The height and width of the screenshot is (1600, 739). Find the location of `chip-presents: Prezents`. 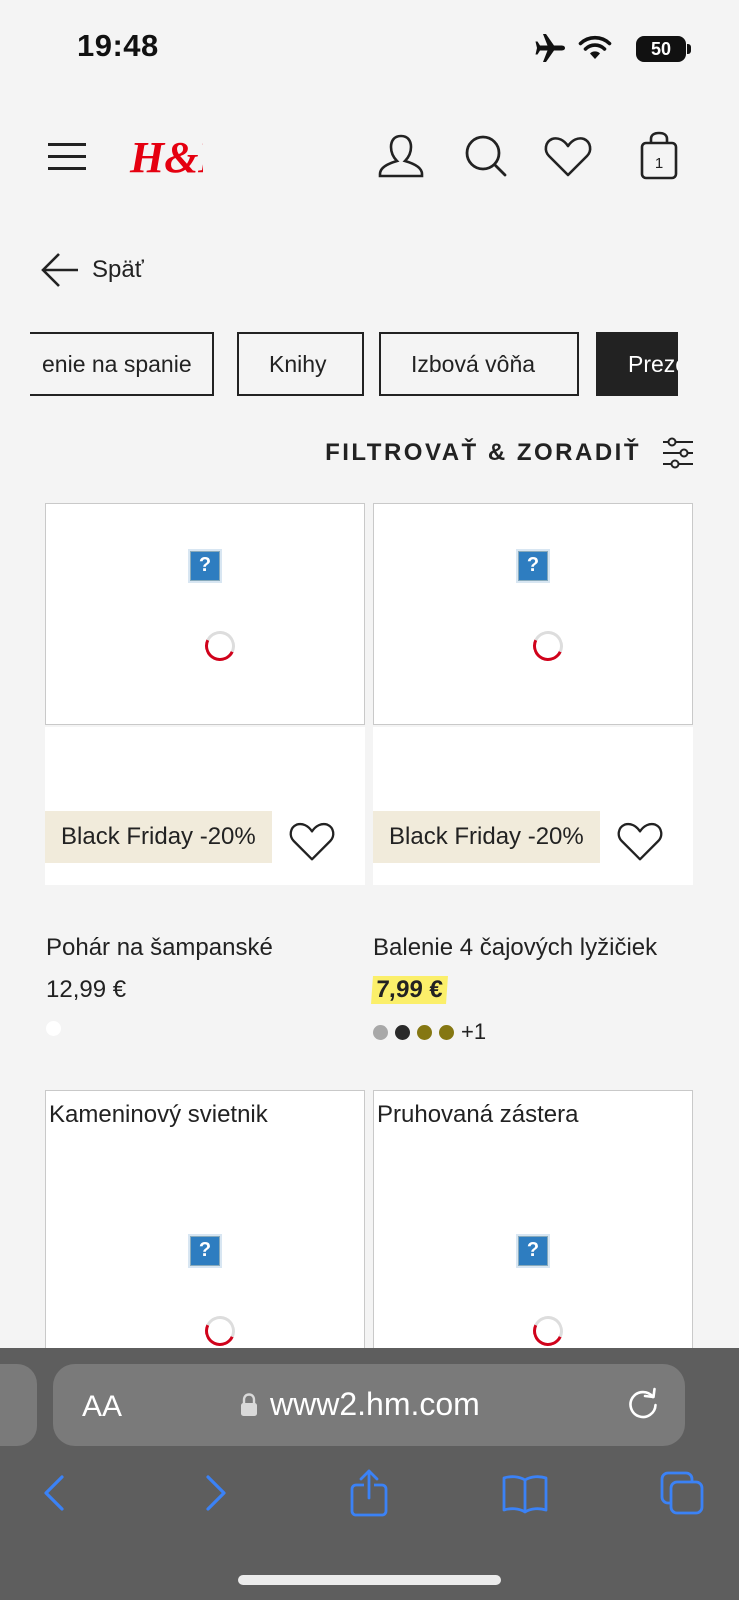

chip-presents: Prezents is located at coordinates (637, 364).